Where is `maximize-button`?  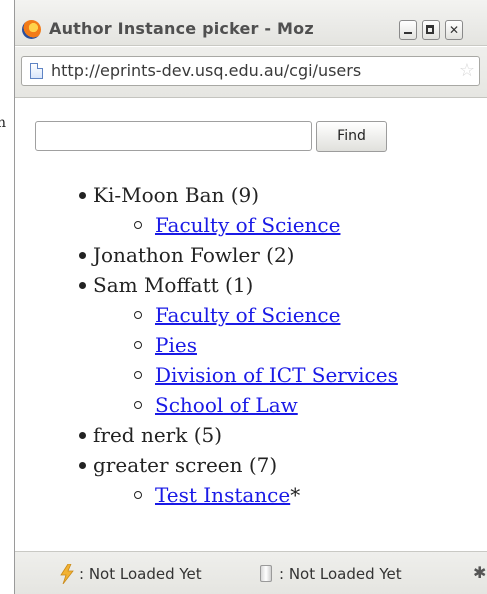
maximize-button is located at coordinates (431, 30).